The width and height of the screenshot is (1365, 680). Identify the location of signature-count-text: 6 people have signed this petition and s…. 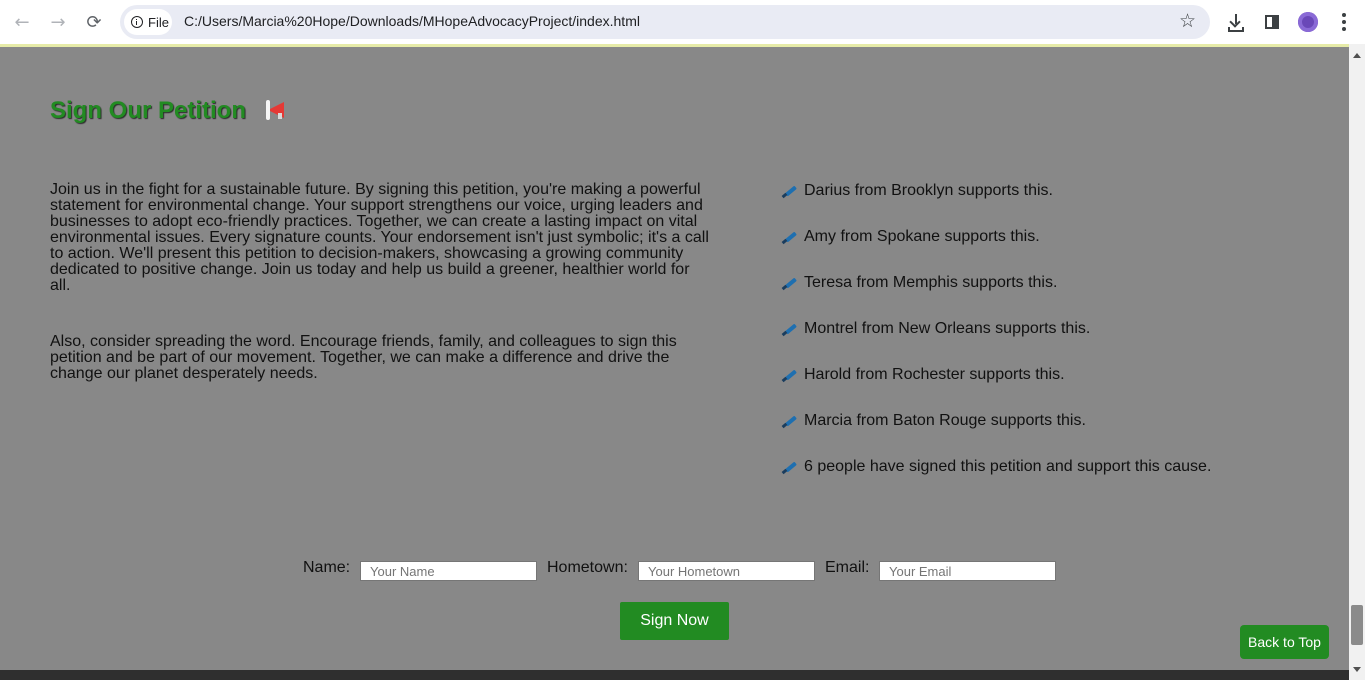
(1008, 466).